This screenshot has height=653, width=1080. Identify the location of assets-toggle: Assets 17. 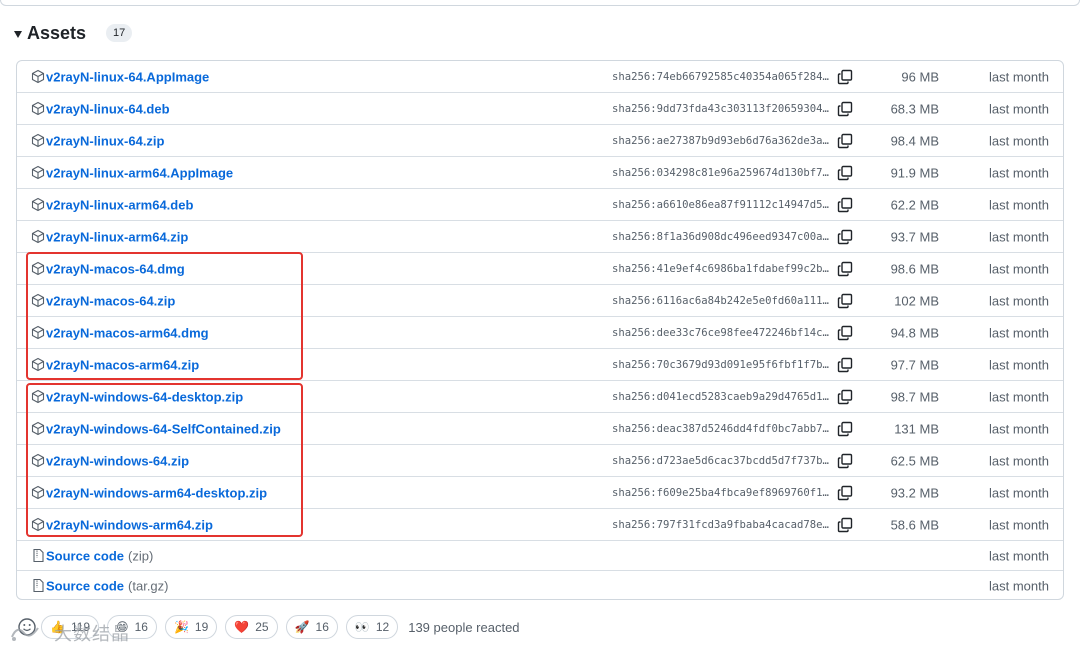
(73, 33).